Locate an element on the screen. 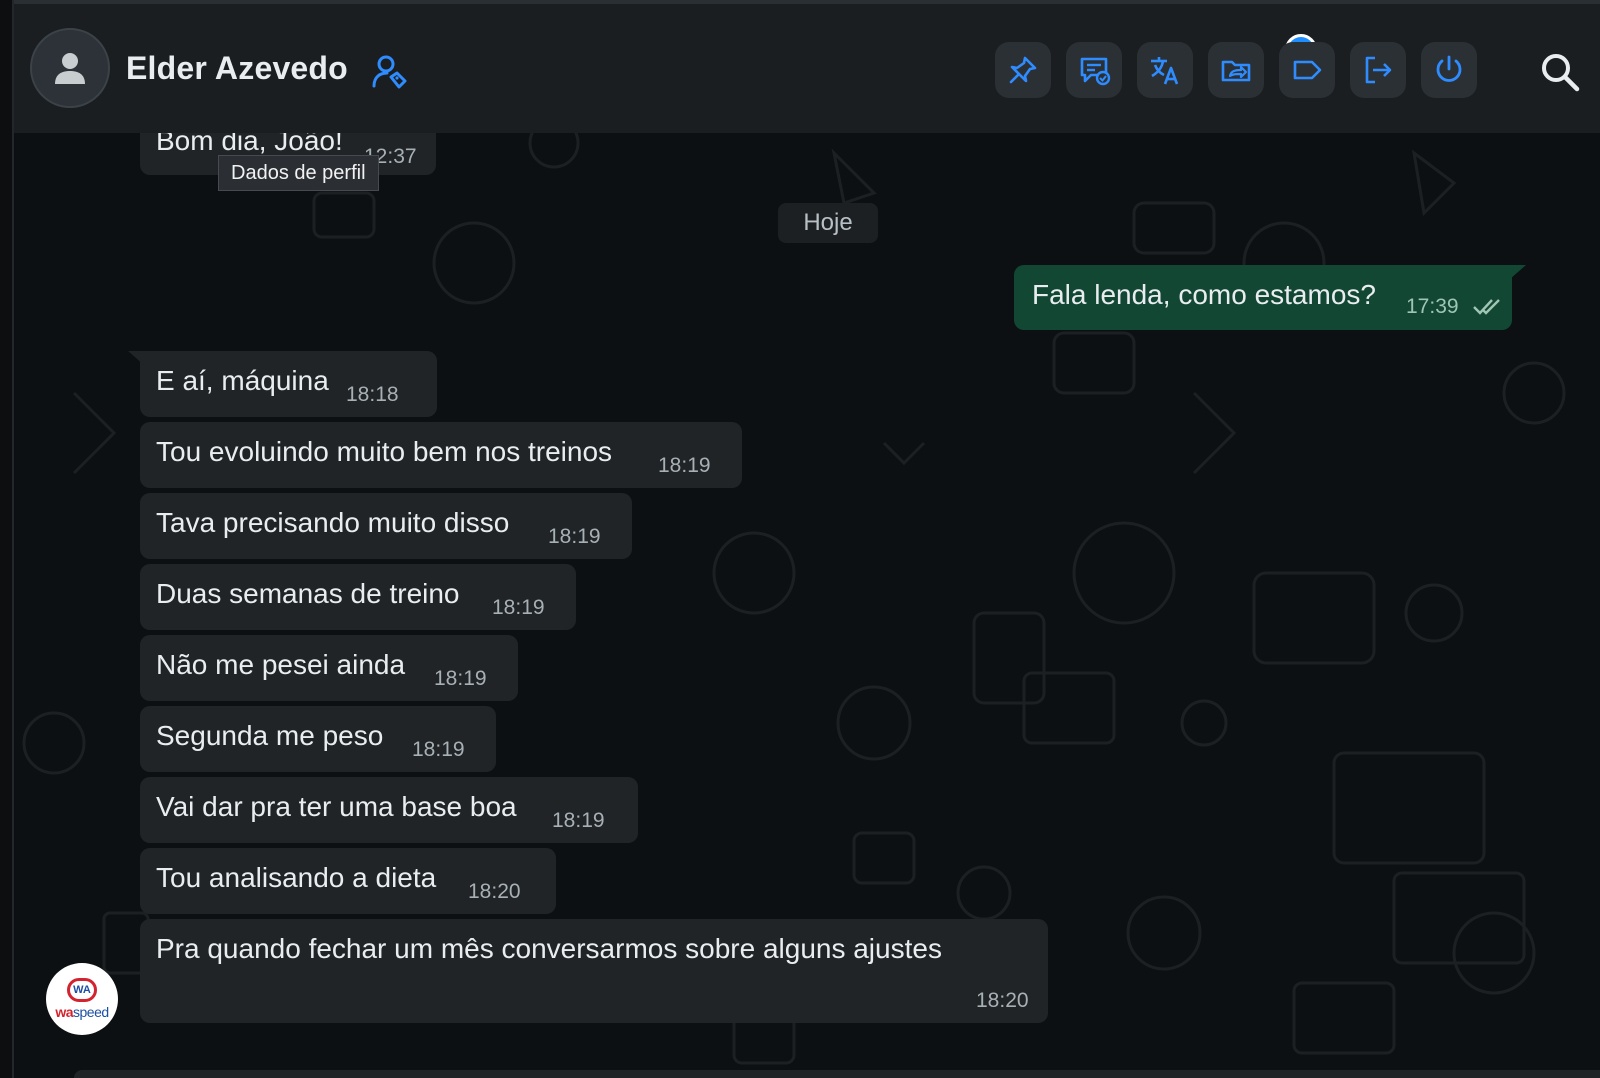  composer-edge is located at coordinates (837, 1074).